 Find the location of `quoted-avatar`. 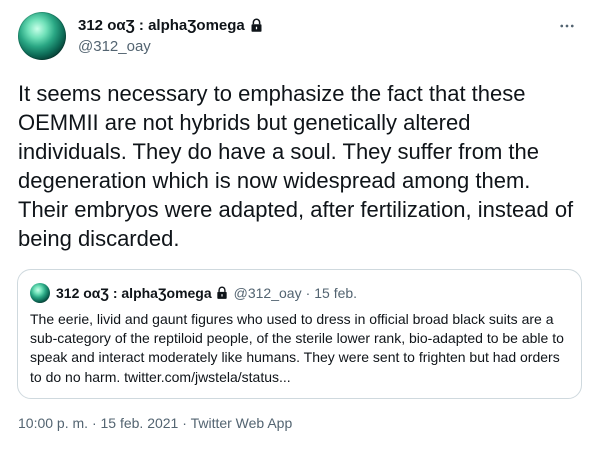

quoted-avatar is located at coordinates (40, 293).